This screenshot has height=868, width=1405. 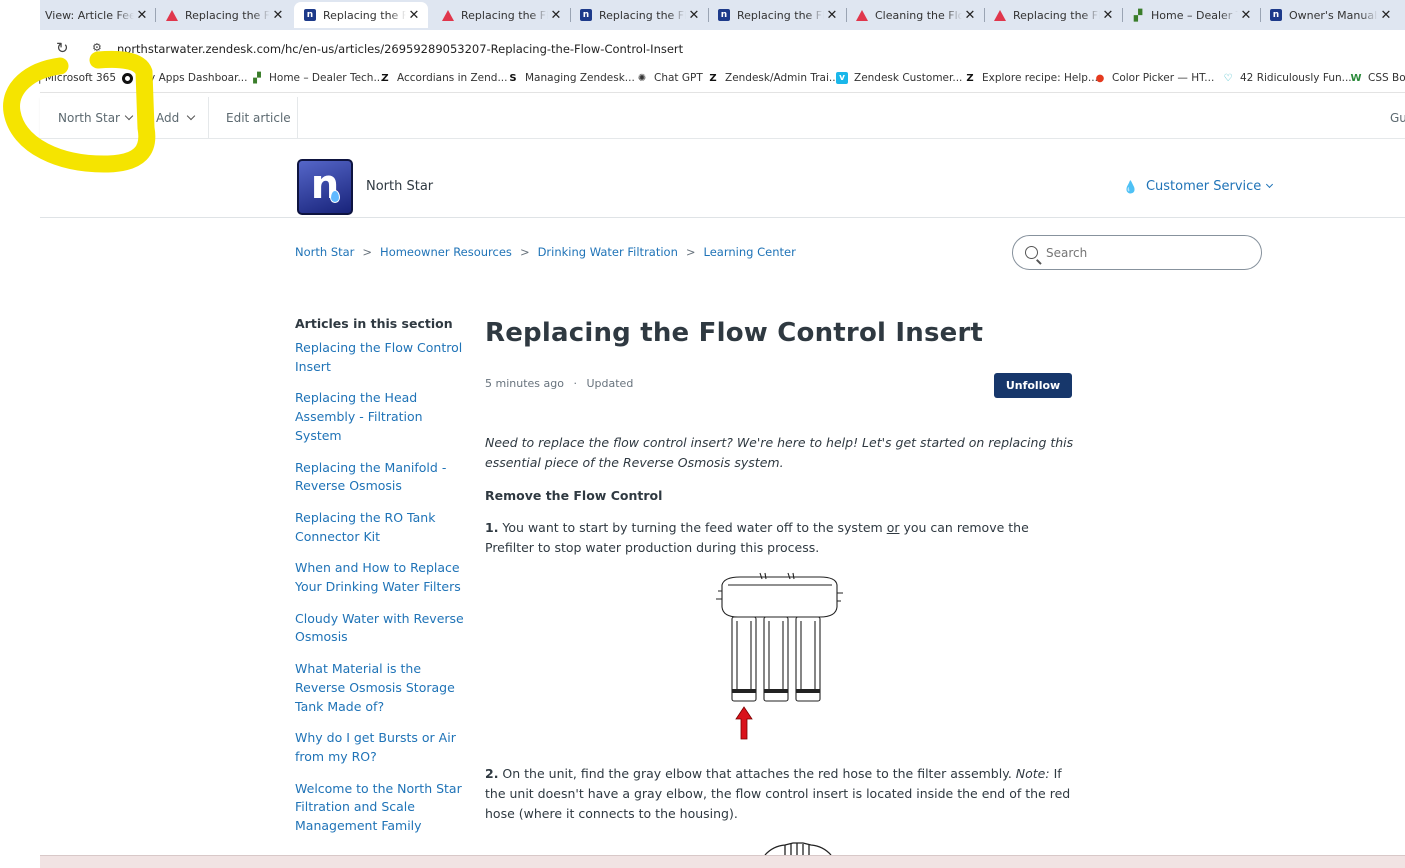 I want to click on add-menu-button: Add, so click(x=176, y=118).